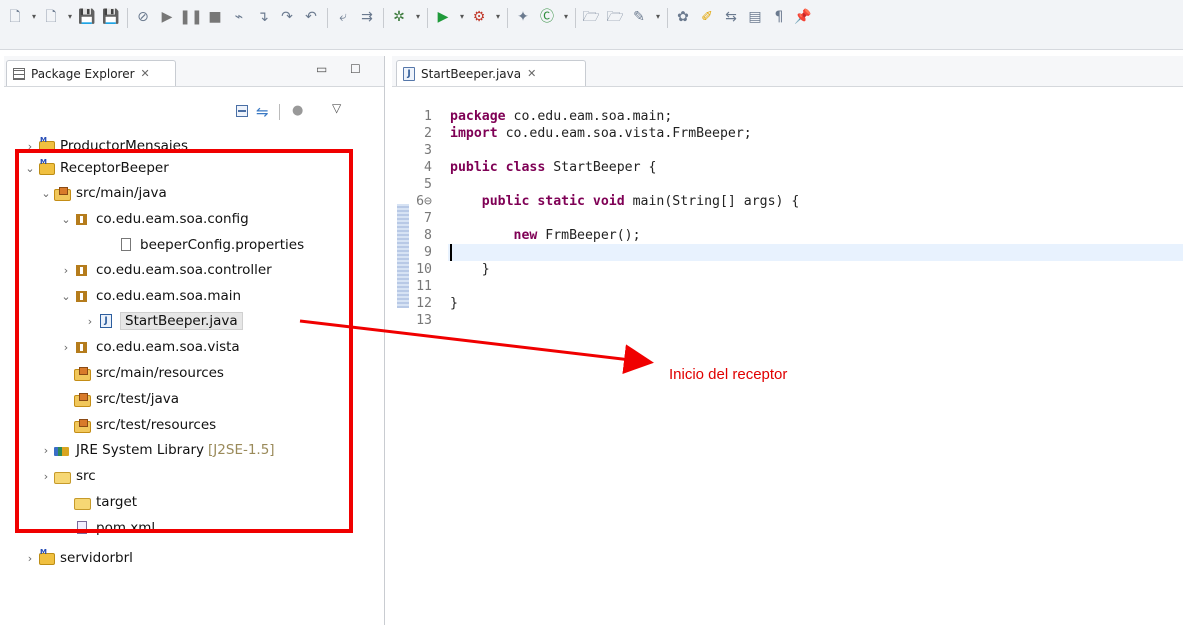  Describe the element at coordinates (755, 17) in the screenshot. I see `block-selection-icon: ▤` at that location.